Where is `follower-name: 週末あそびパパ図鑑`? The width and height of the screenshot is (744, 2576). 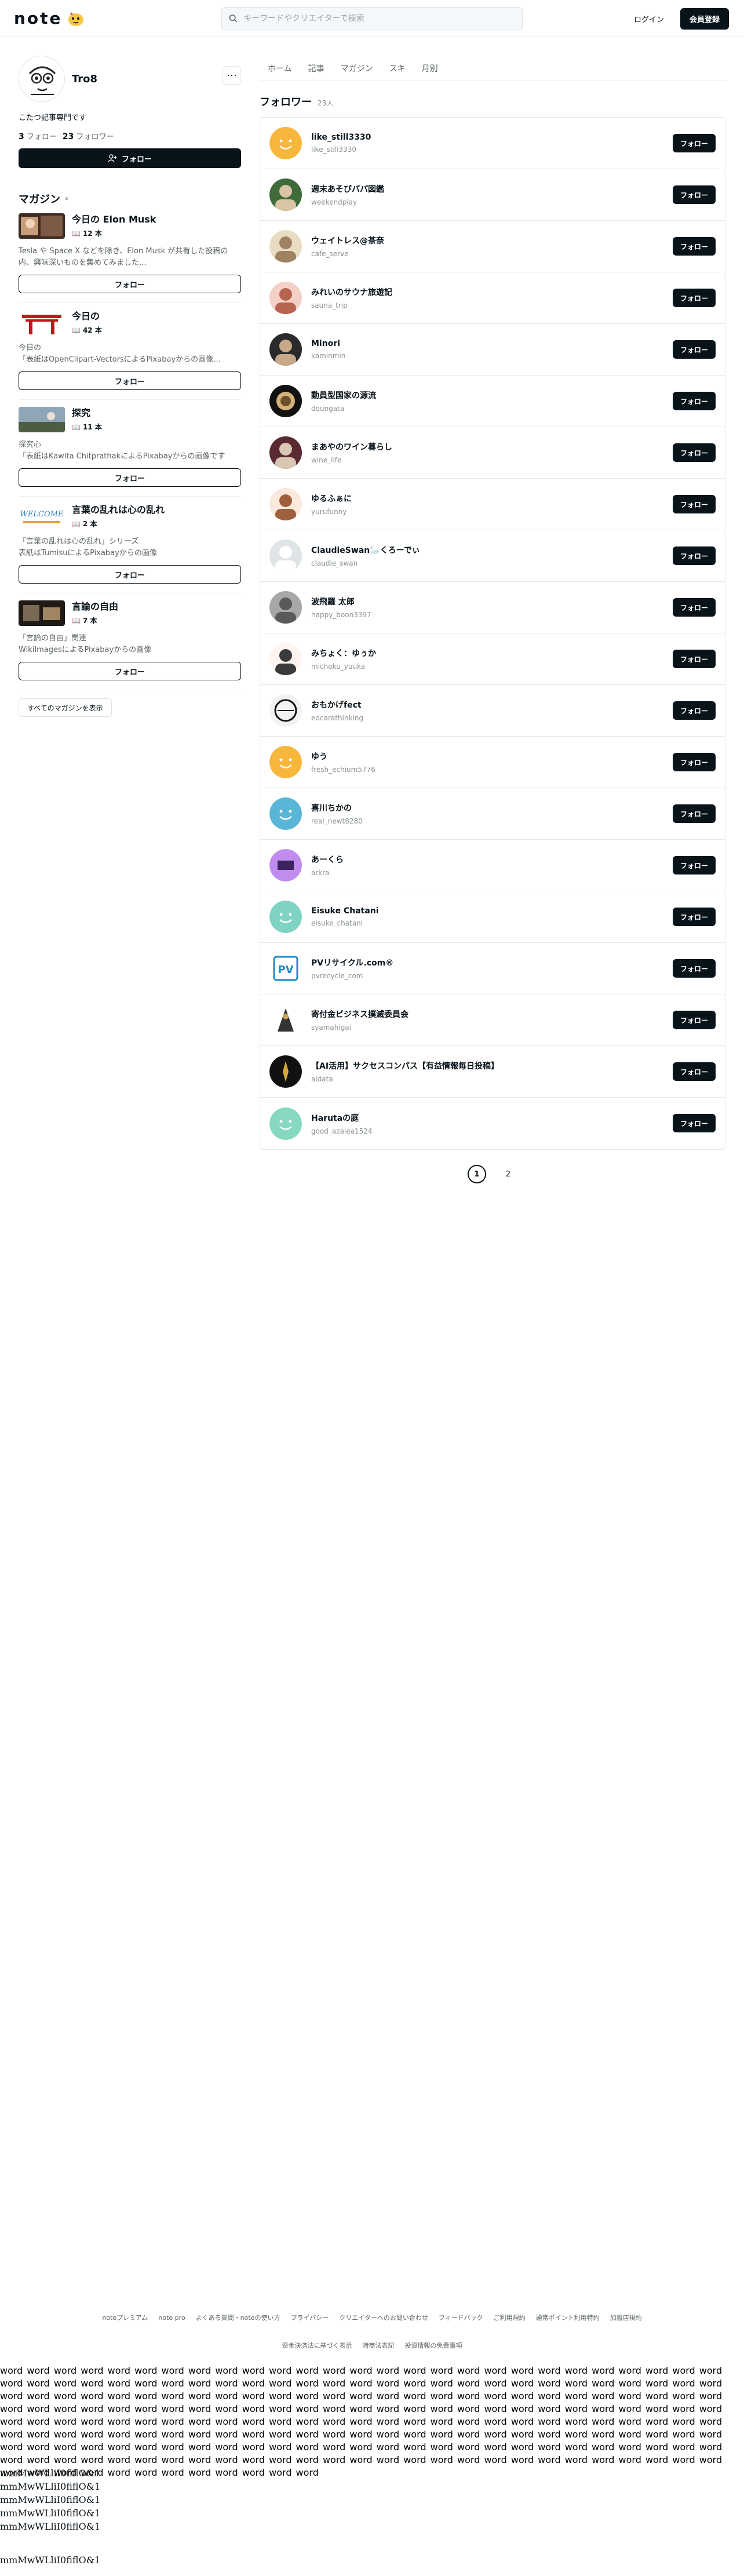
follower-name: 週末あそびパパ図鑑 is located at coordinates (347, 189).